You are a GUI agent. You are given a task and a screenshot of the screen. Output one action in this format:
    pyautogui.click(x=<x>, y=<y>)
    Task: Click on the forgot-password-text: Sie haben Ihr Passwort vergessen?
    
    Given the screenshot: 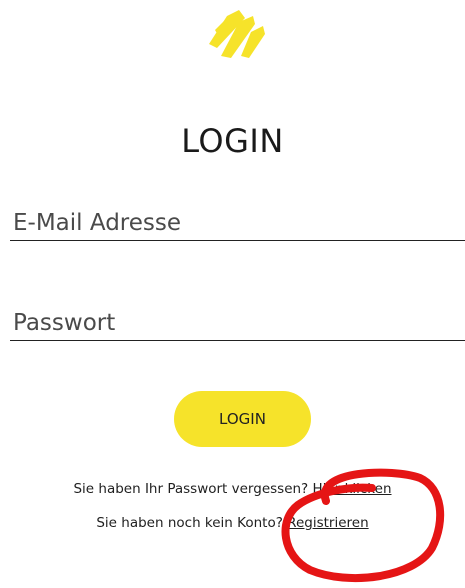 What is the action you would take?
    pyautogui.click(x=191, y=489)
    